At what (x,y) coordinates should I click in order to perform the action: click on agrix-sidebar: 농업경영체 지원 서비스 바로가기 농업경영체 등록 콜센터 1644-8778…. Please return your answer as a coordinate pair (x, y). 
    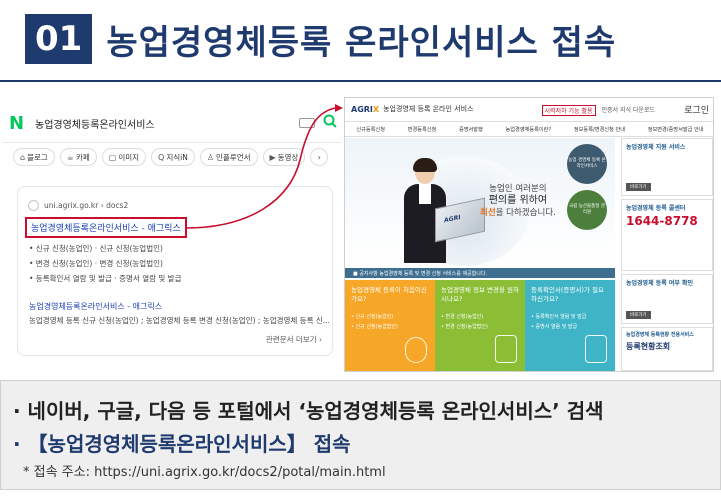
    Looking at the image, I should click on (667, 254).